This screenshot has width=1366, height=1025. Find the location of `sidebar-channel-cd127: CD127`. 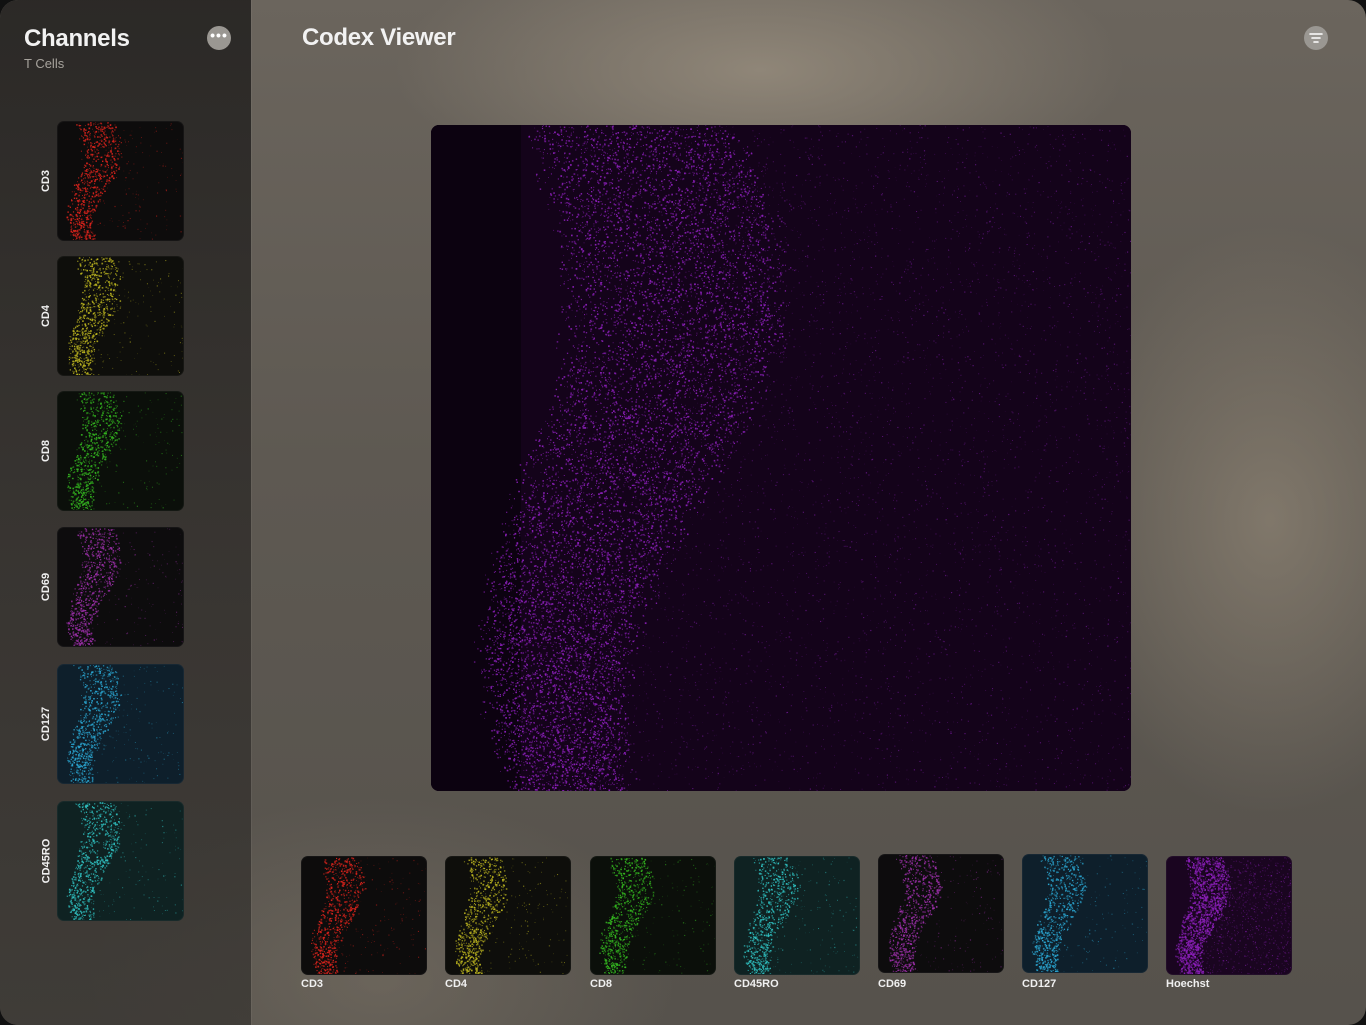

sidebar-channel-cd127: CD127 is located at coordinates (111, 724).